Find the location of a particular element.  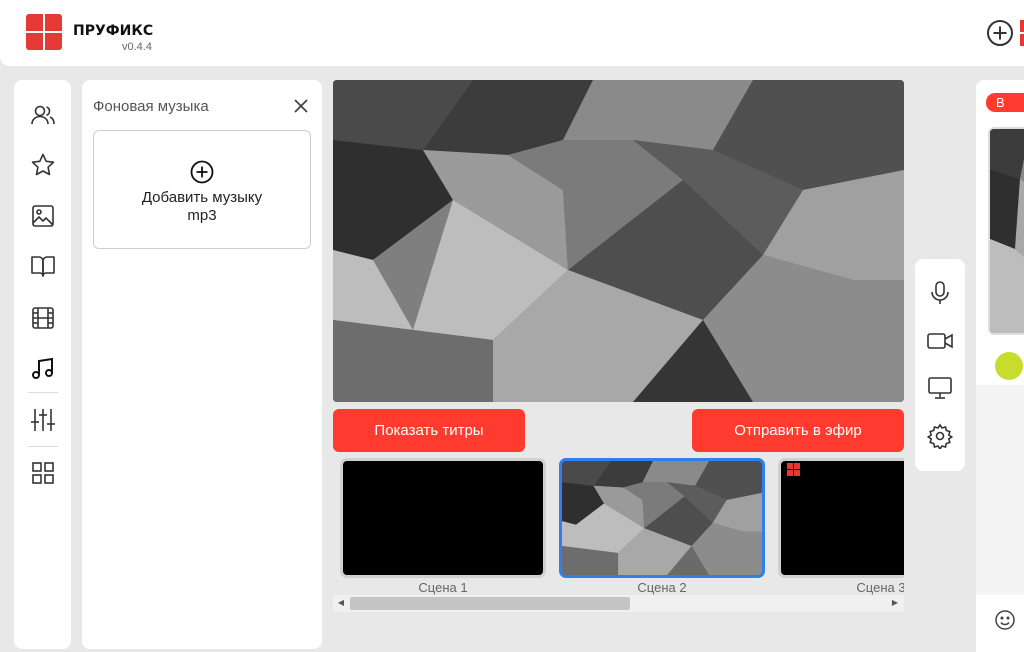

camera-icon is located at coordinates (940, 341).